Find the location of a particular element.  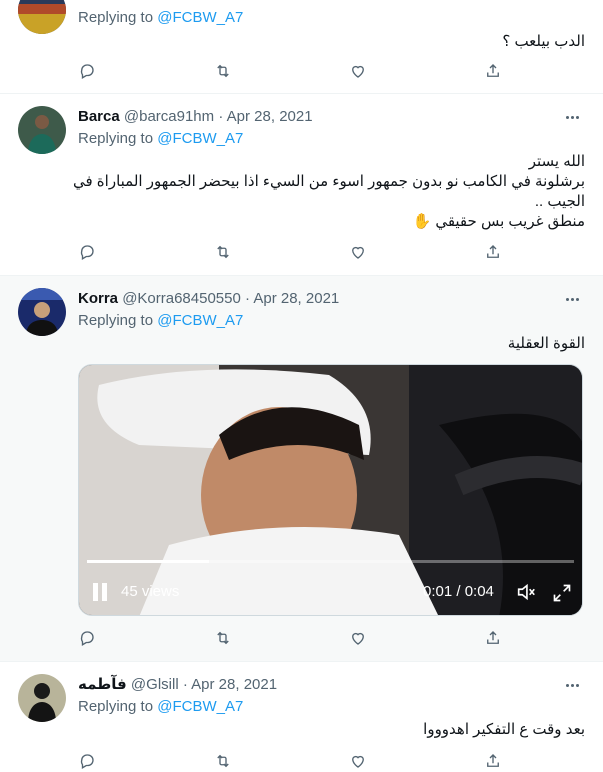

play-icon is located at coordinates (95, 592).